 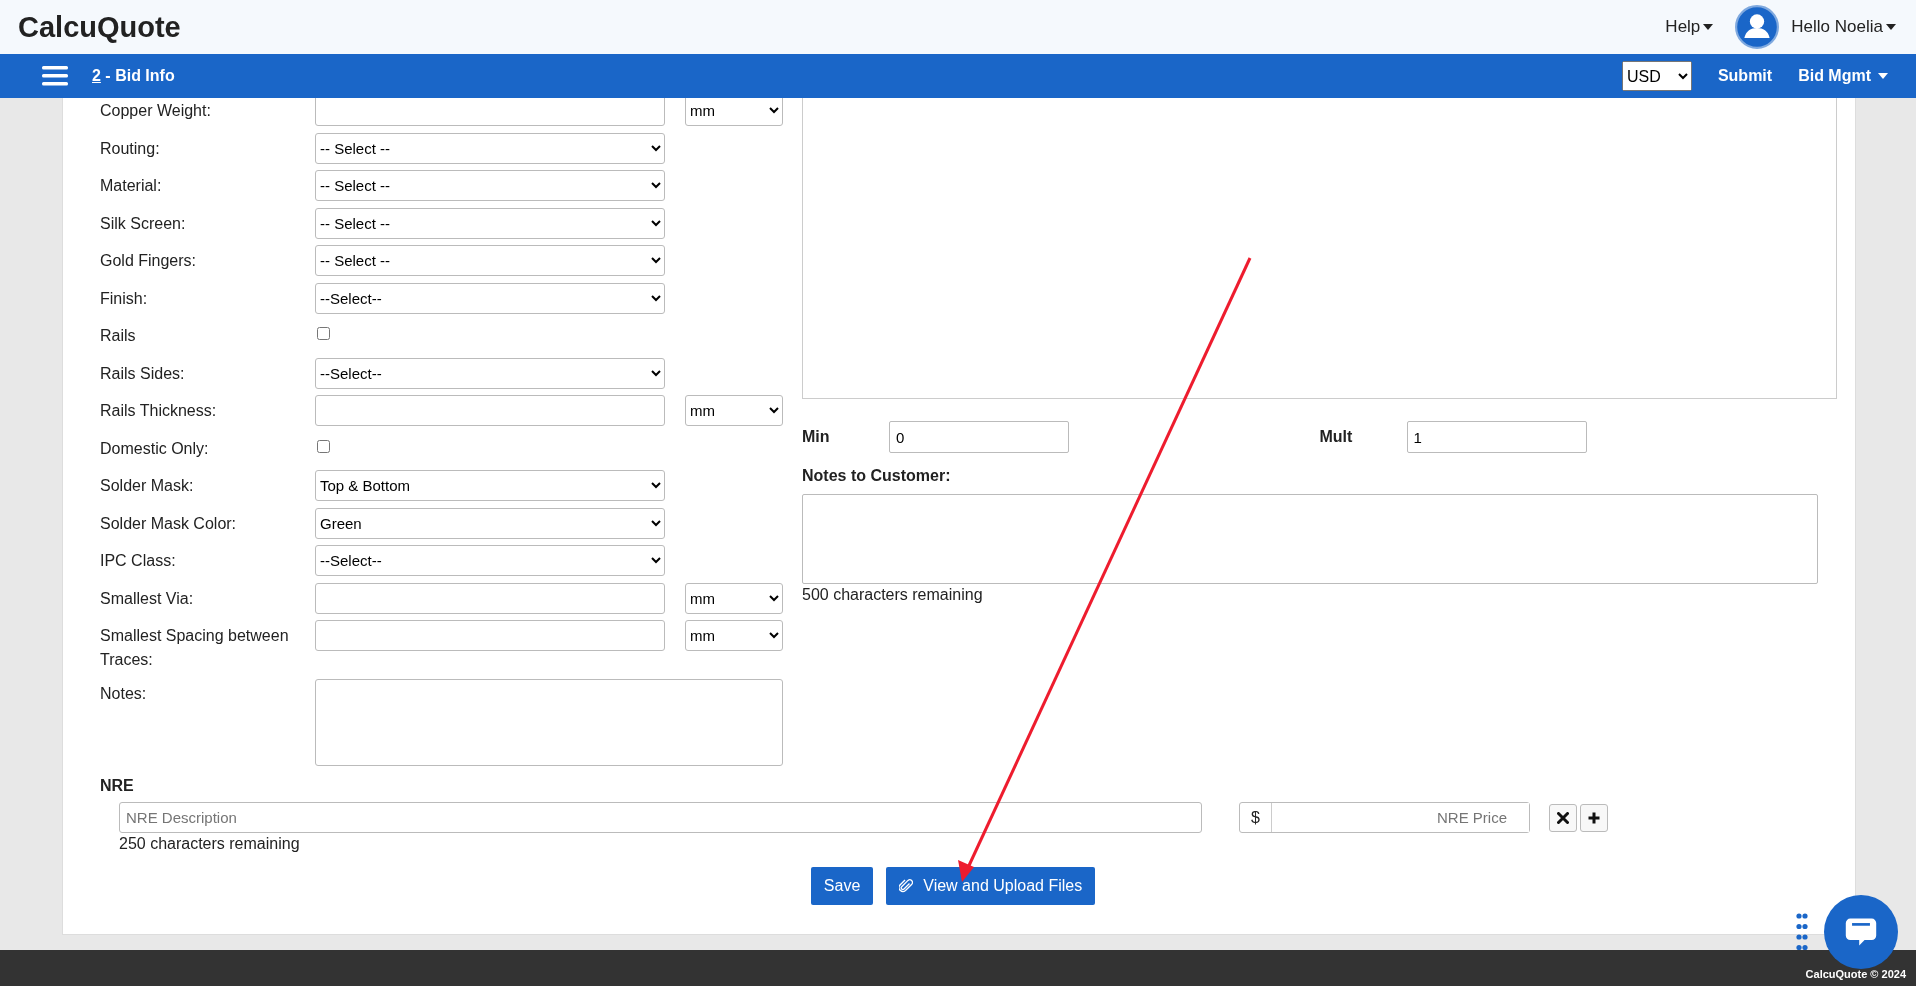 I want to click on close-icon, so click(x=1563, y=817).